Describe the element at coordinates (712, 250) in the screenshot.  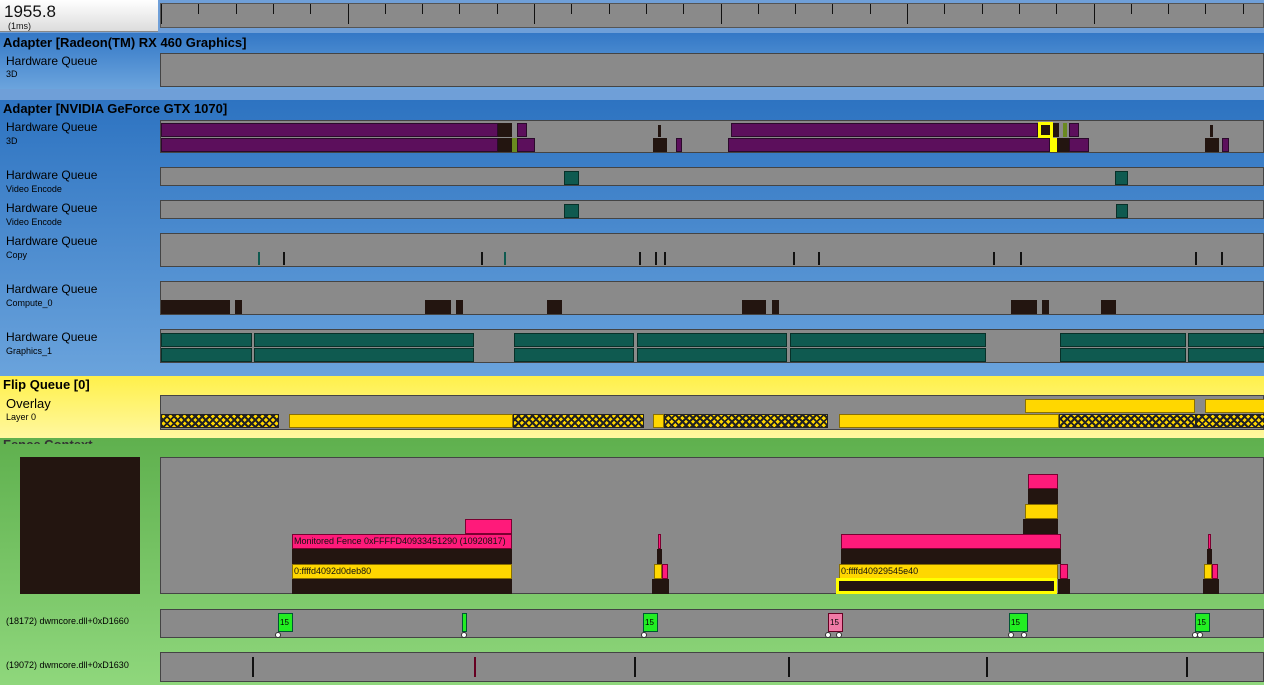
I see `nvidia-copy-track` at that location.